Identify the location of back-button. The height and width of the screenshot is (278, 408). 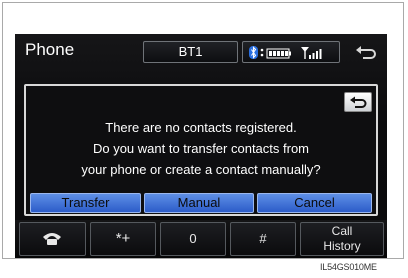
(366, 52).